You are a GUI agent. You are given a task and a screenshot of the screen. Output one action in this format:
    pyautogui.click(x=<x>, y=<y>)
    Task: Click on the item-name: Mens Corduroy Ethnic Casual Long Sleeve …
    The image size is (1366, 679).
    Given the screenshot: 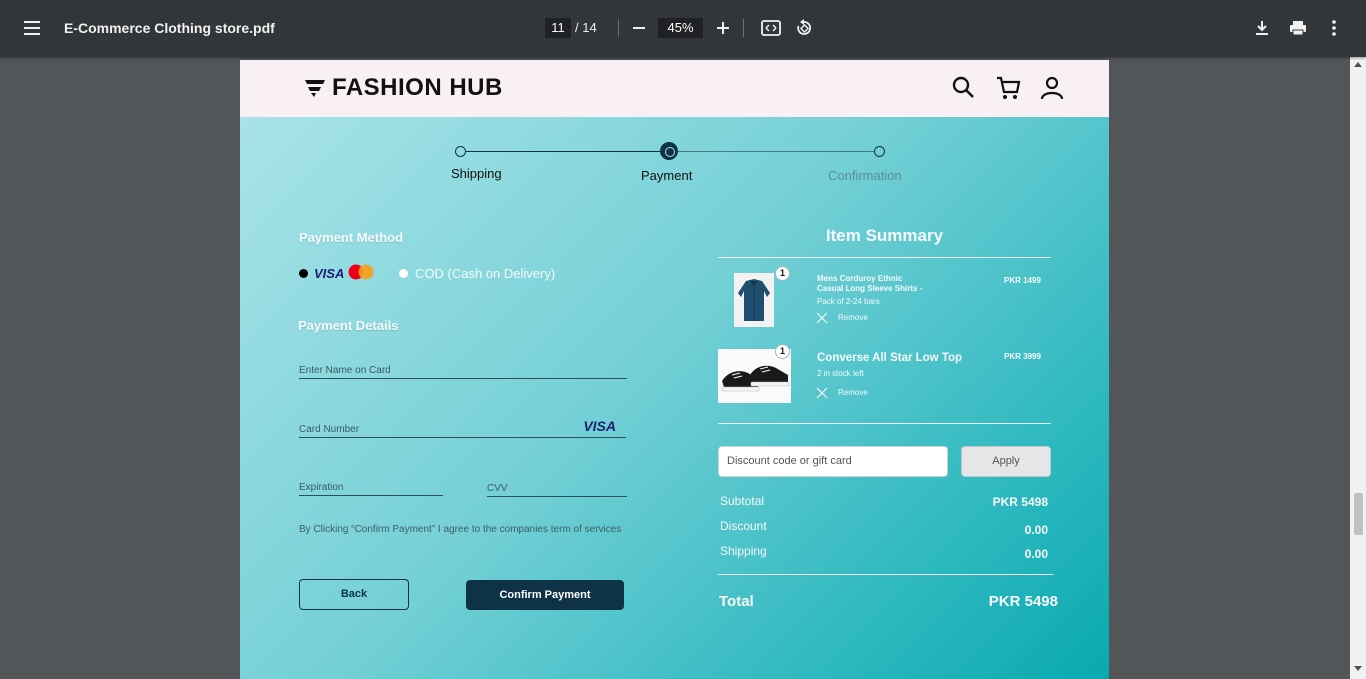 What is the action you would take?
    pyautogui.click(x=869, y=284)
    